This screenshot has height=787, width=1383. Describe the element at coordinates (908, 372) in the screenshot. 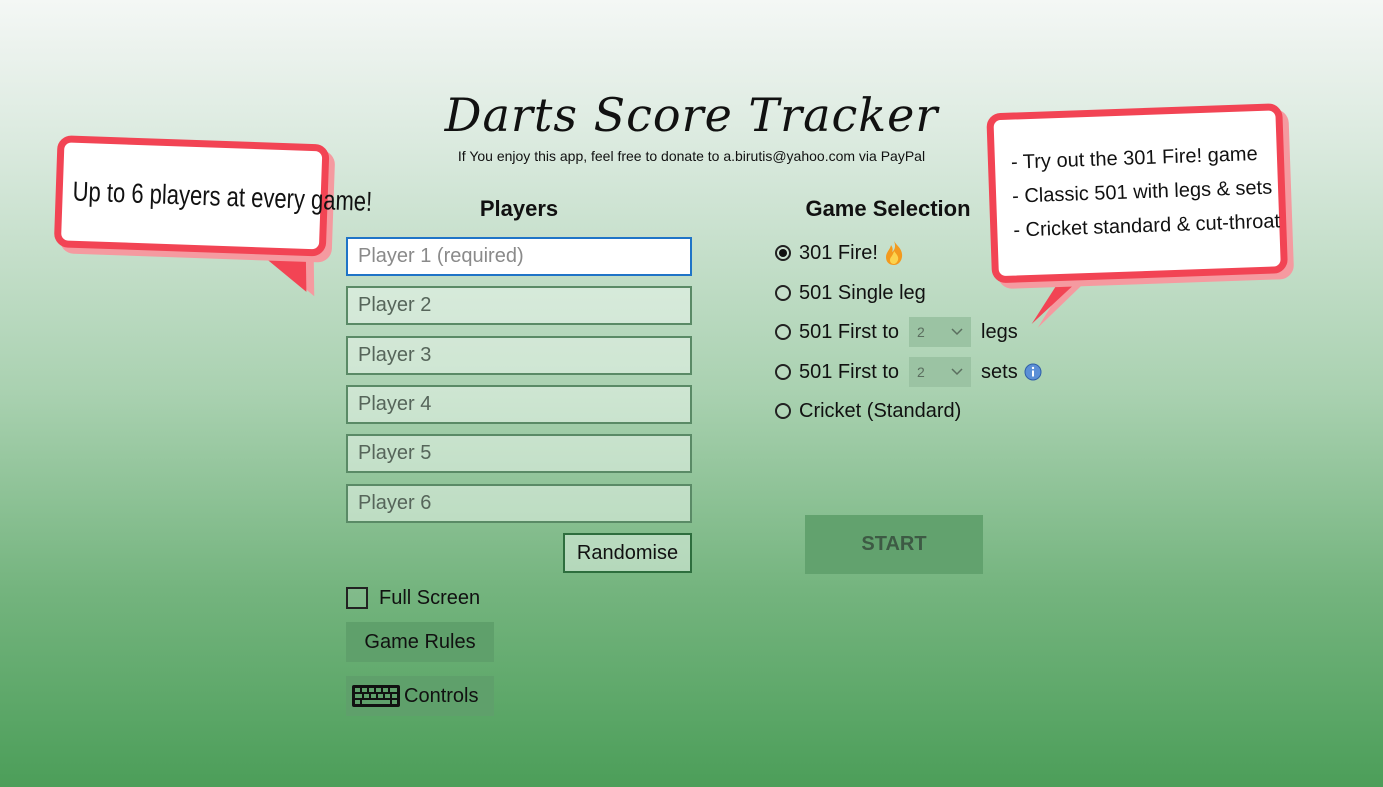

I see `game-option-501-sets: 501 First to 2 sets` at that location.